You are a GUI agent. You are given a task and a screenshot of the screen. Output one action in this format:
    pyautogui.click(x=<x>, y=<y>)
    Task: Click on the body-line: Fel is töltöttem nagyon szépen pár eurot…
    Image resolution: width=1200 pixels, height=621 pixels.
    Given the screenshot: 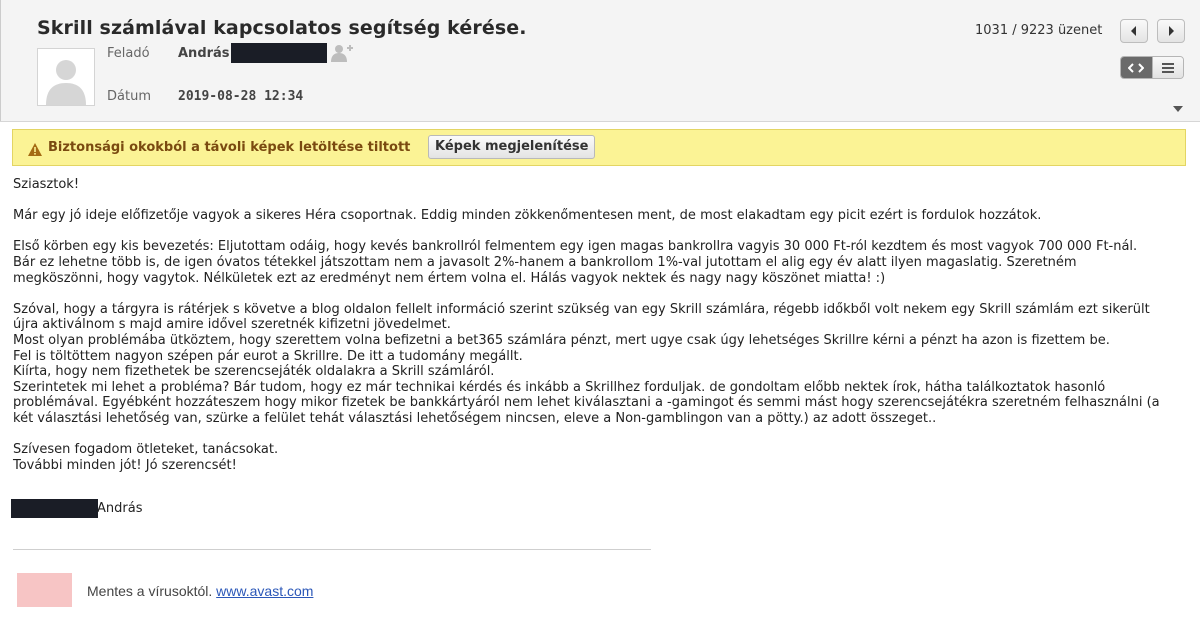 What is the action you would take?
    pyautogui.click(x=268, y=356)
    